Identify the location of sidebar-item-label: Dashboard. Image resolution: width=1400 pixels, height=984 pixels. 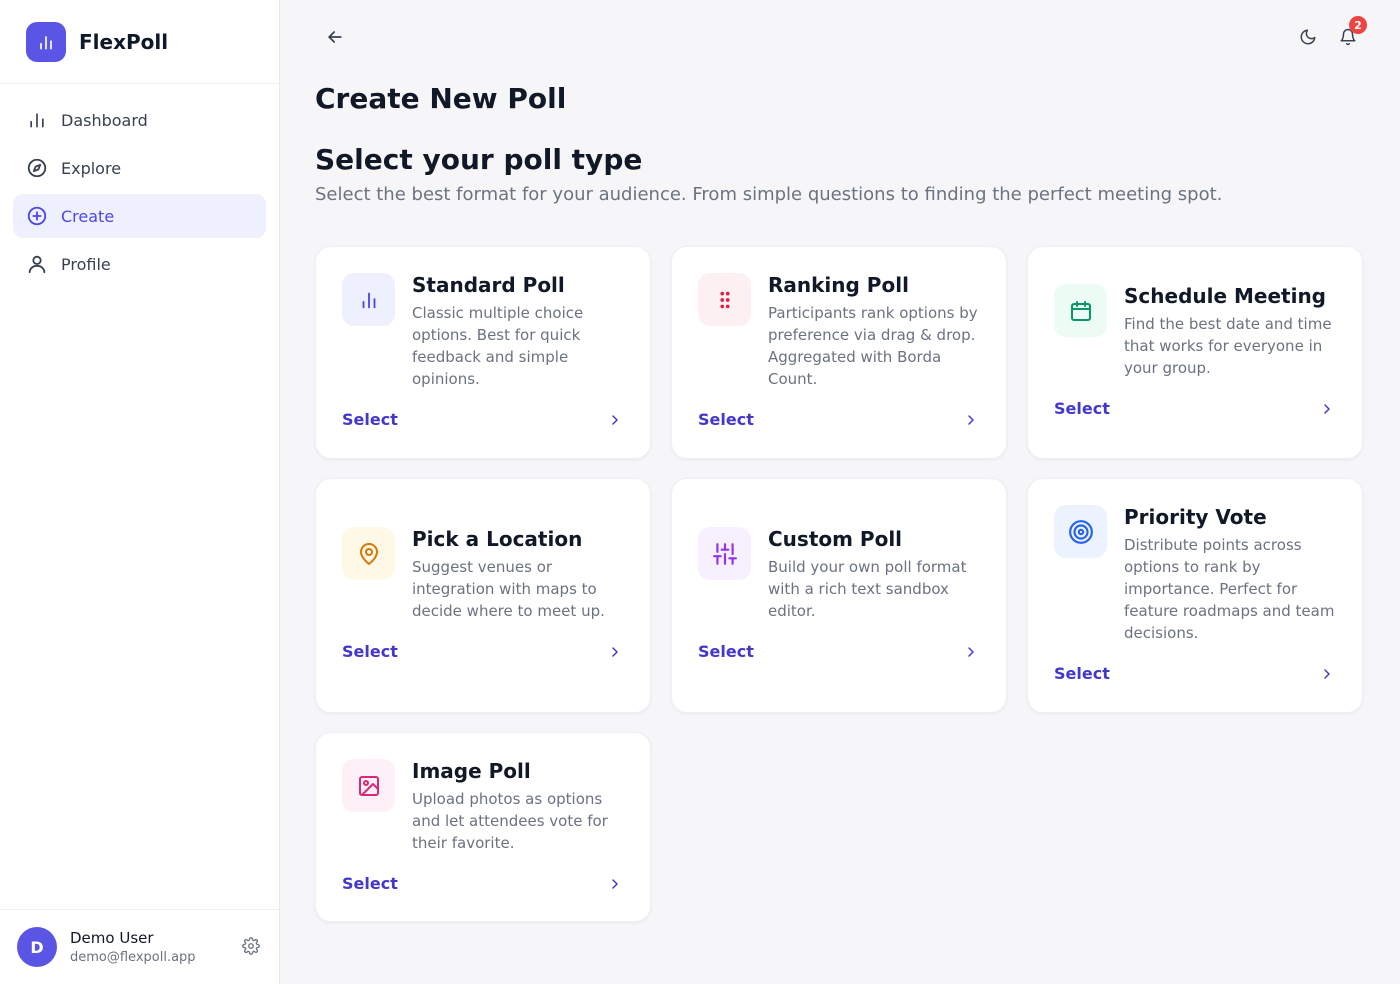
(104, 120).